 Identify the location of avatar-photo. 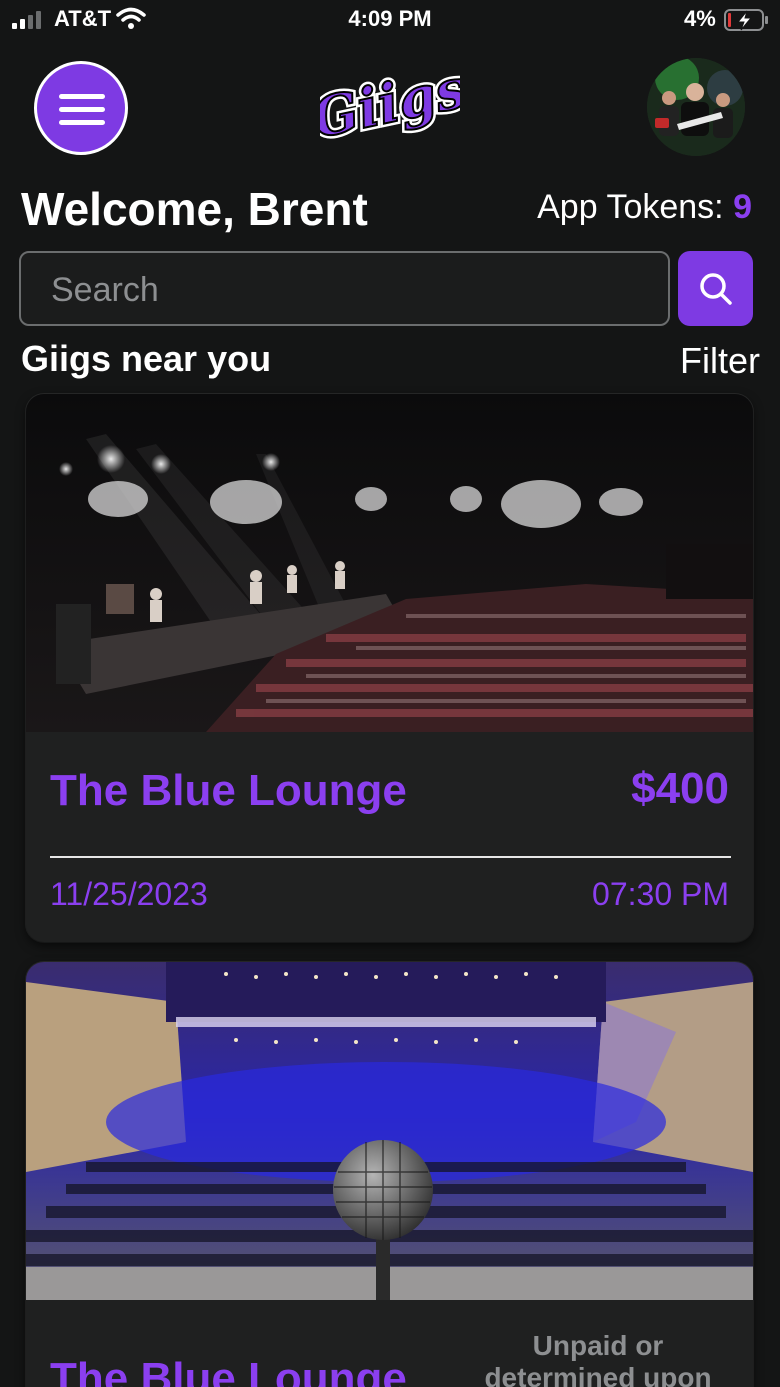
(696, 107).